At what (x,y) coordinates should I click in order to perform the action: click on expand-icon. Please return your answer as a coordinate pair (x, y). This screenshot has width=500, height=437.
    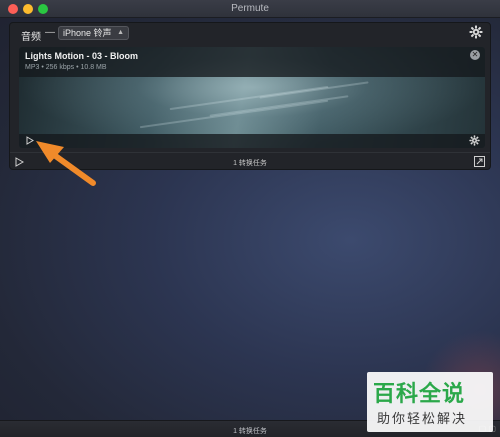
    Looking at the image, I should click on (479, 161).